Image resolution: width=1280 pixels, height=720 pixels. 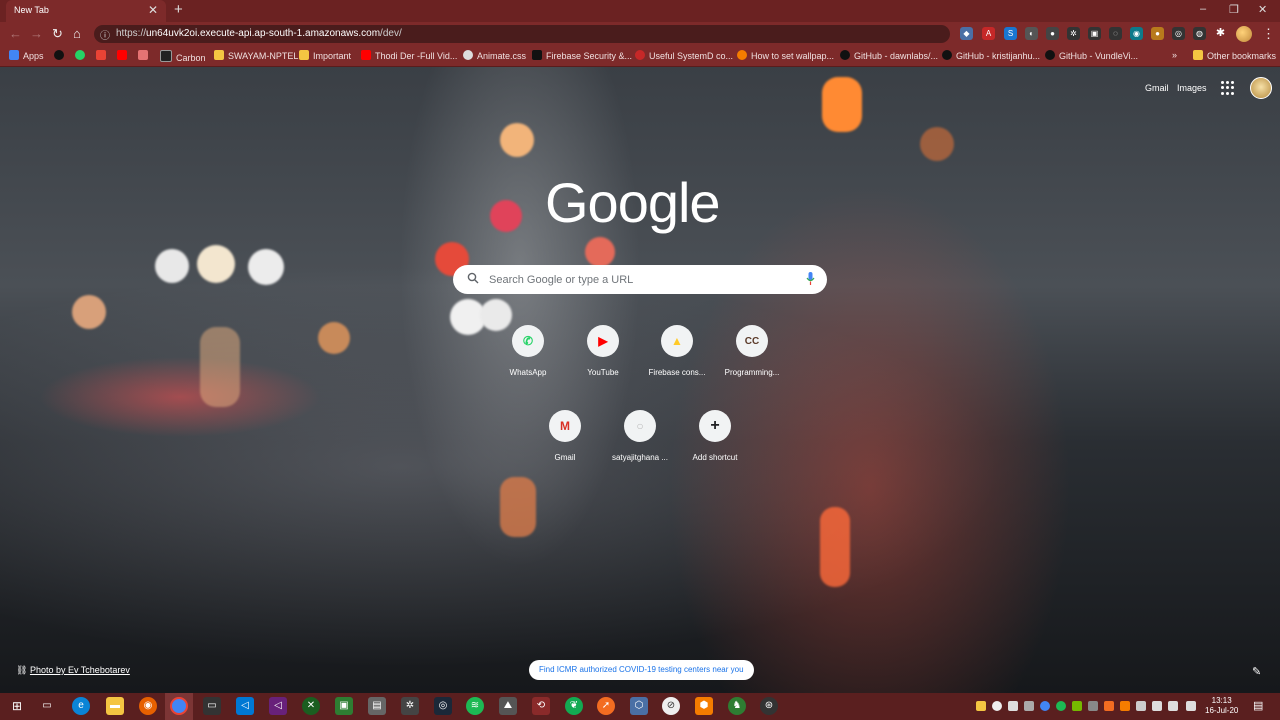 I want to click on home-icon: ⌂, so click(x=77, y=33).